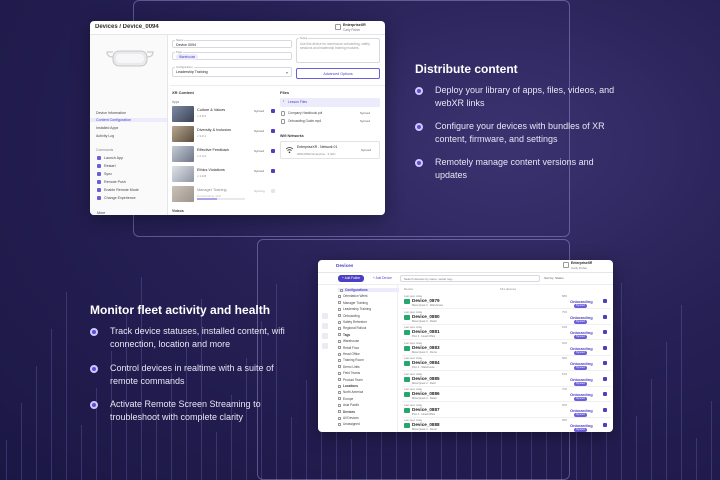  What do you see at coordinates (232, 71) in the screenshot?
I see `configuration-select: Configuration Leadership Training ▾` at bounding box center [232, 71].